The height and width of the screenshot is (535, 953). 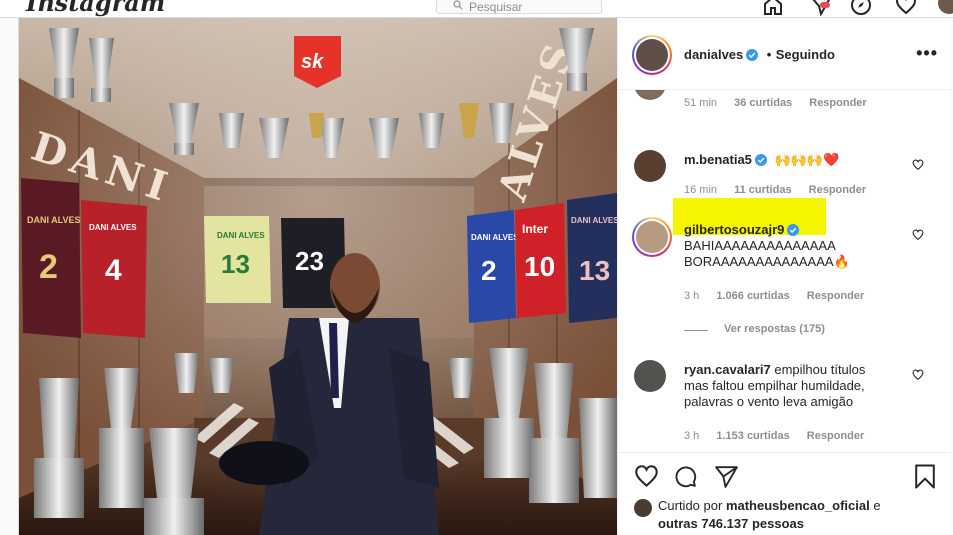 I want to click on comment-content-line: mas faltou empilhar humildade,, so click(x=774, y=385).